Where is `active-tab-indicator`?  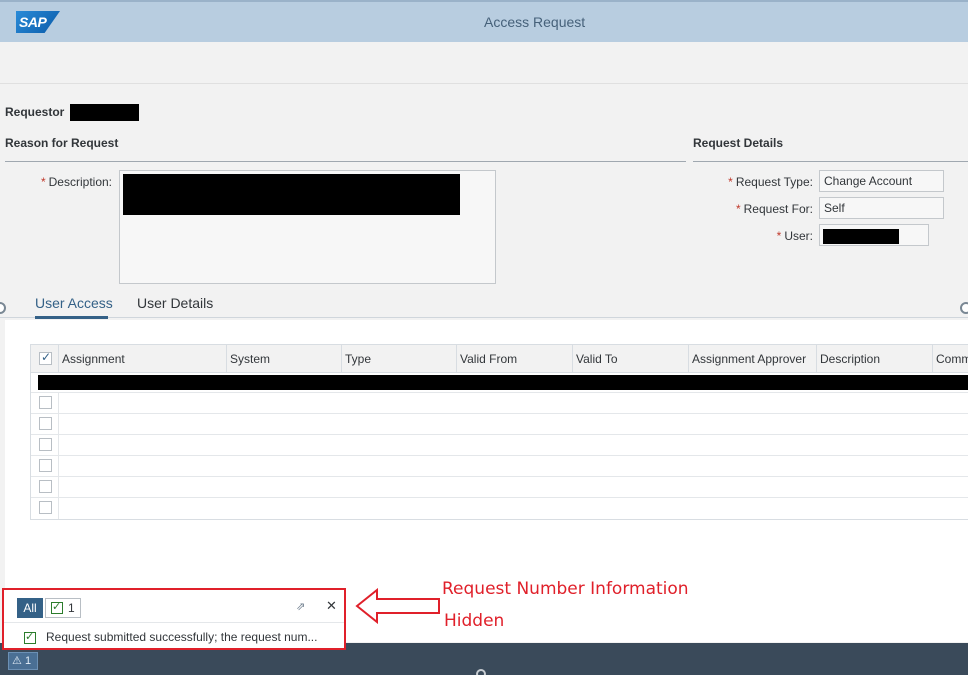
active-tab-indicator is located at coordinates (71, 317).